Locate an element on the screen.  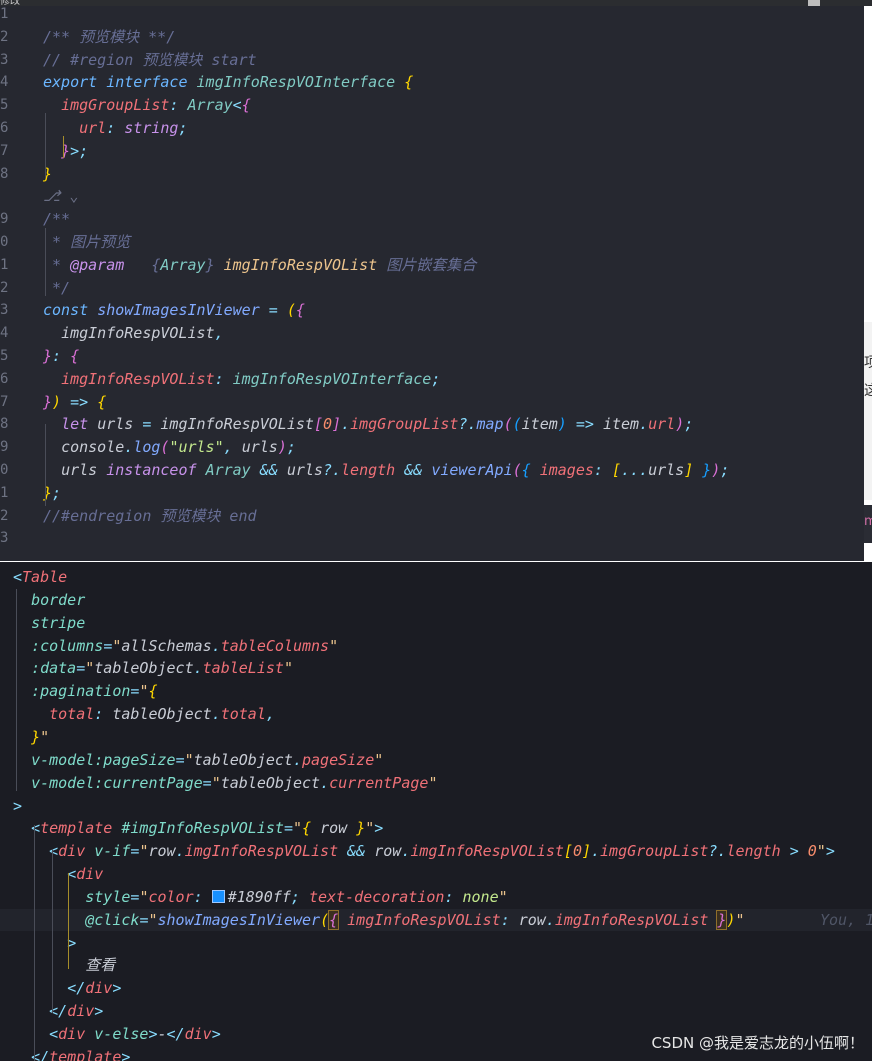
vue-code-line: total: tableObject.total, is located at coordinates (144, 714).